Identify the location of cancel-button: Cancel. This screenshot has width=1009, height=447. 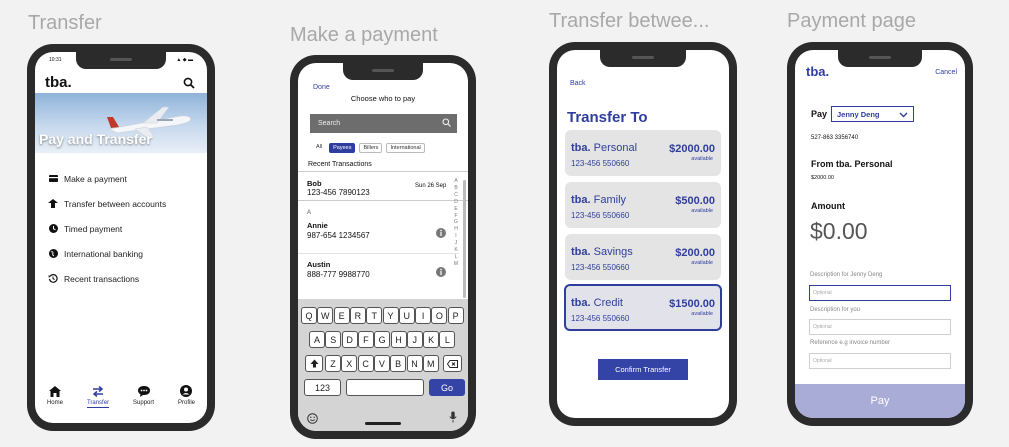
(946, 72).